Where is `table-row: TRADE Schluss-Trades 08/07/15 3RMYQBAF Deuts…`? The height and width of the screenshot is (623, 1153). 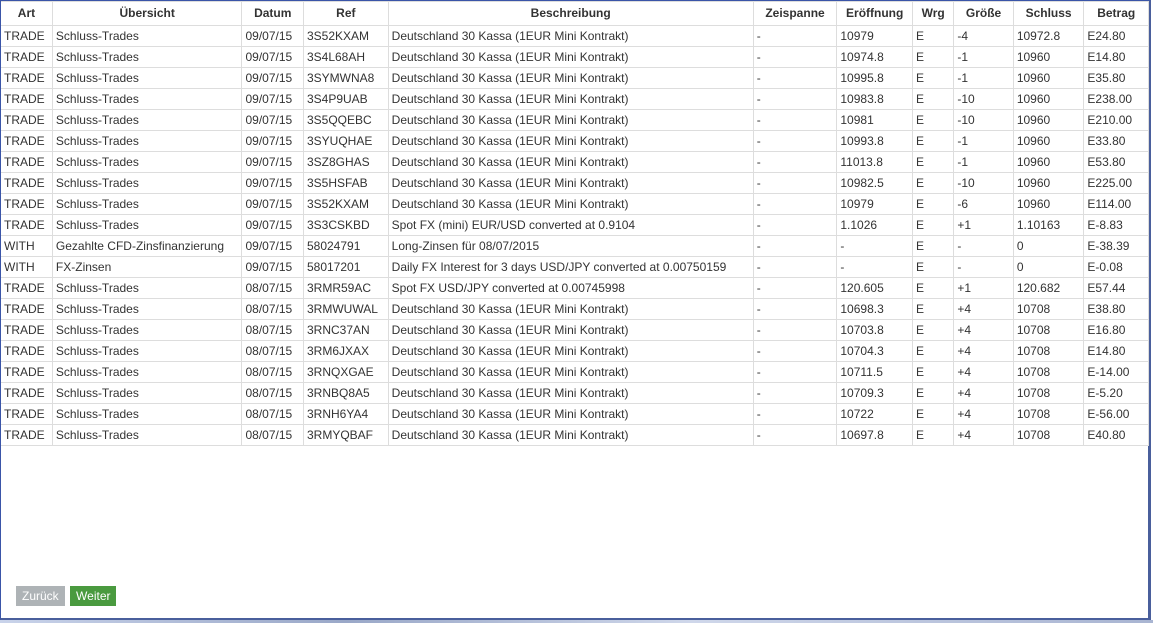
table-row: TRADE Schluss-Trades 08/07/15 3RMYQBAF Deuts… is located at coordinates (575, 435).